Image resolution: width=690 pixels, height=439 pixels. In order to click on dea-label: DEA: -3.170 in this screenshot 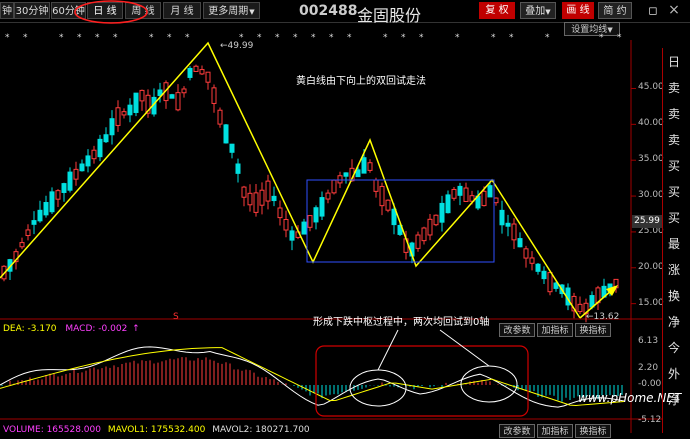, I will do `click(30, 329)`.